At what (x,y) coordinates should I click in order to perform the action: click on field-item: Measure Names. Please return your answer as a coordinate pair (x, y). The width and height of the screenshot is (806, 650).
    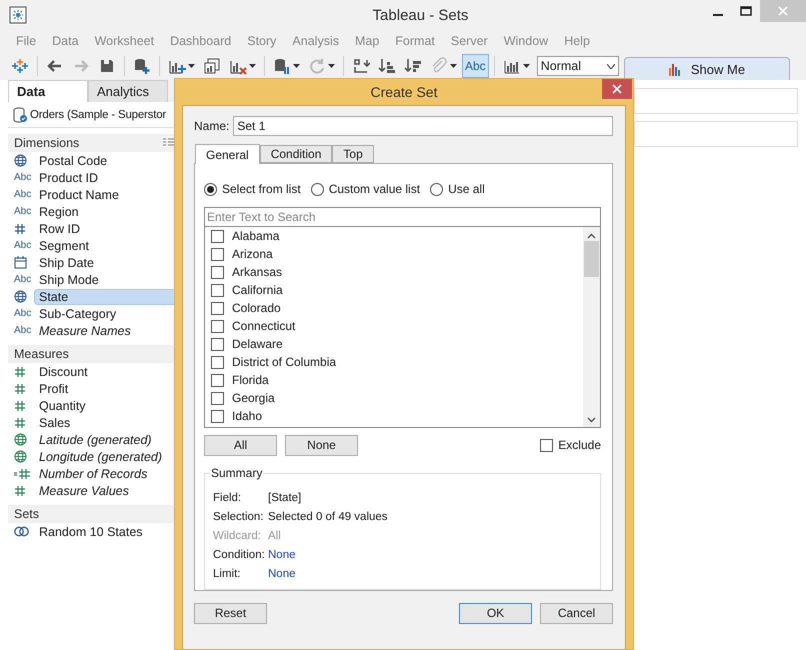
    Looking at the image, I should click on (85, 330).